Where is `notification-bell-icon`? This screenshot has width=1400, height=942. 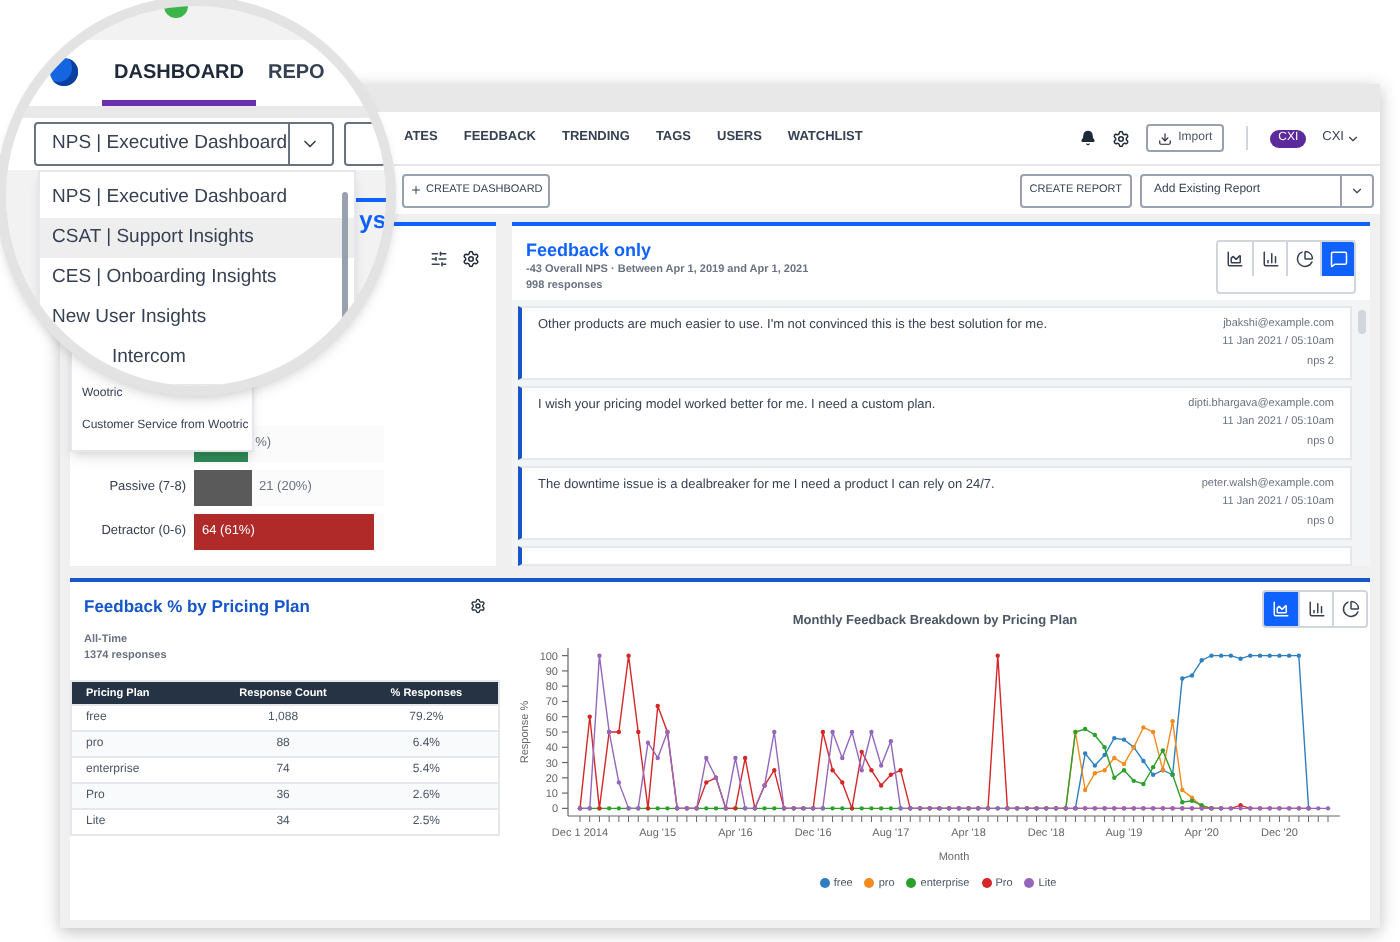 notification-bell-icon is located at coordinates (1088, 138).